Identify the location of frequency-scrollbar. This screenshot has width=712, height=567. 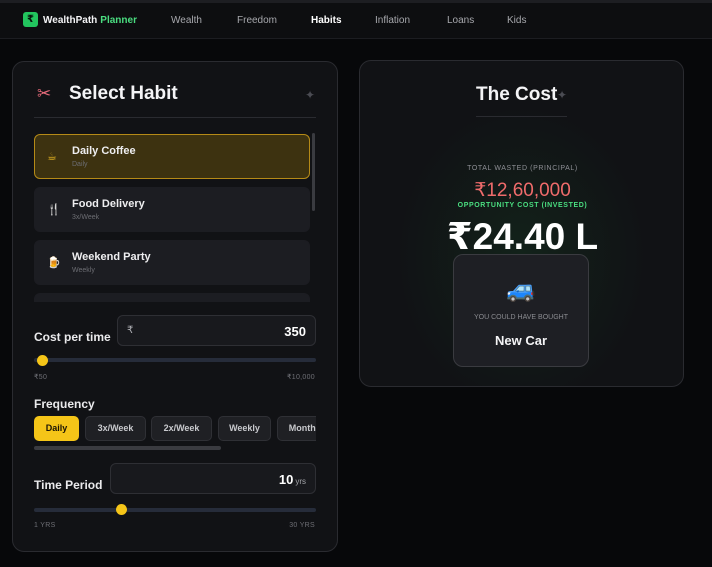
(127, 448).